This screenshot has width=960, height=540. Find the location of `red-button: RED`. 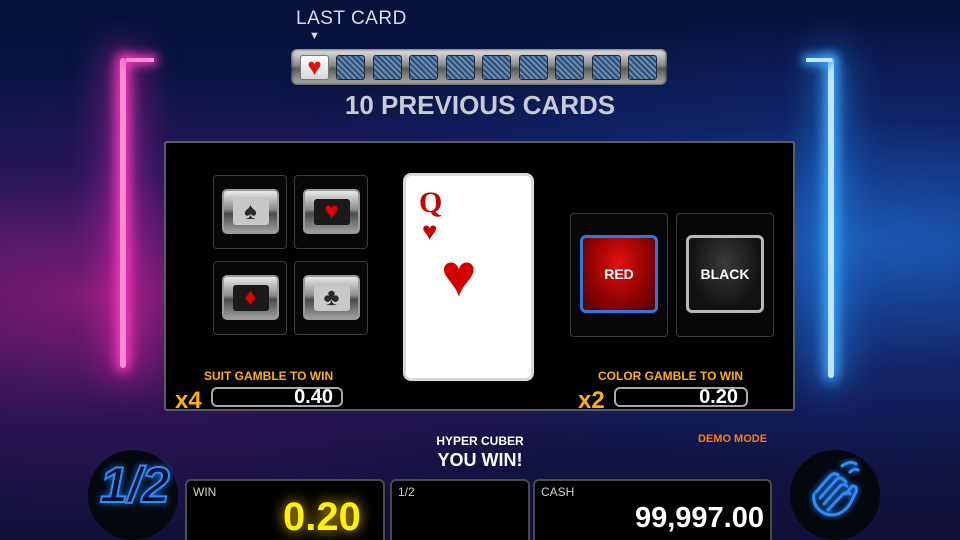

red-button: RED is located at coordinates (619, 274).